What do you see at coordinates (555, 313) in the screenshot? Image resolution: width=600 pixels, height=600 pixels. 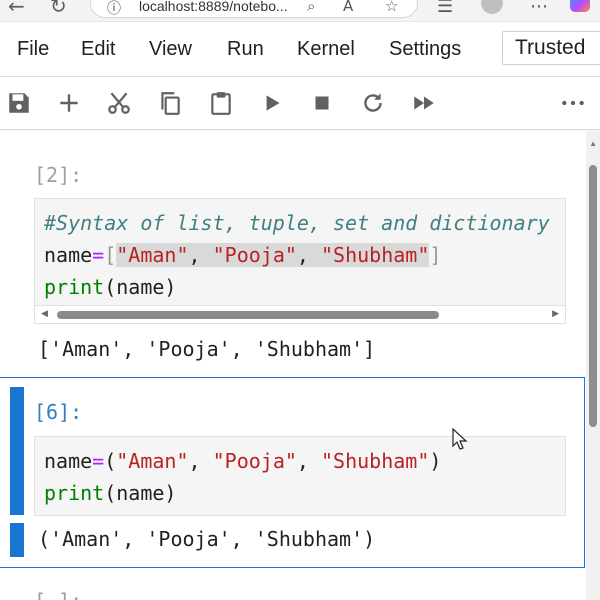 I see `scroll-right-arrow-icon: ▶` at bounding box center [555, 313].